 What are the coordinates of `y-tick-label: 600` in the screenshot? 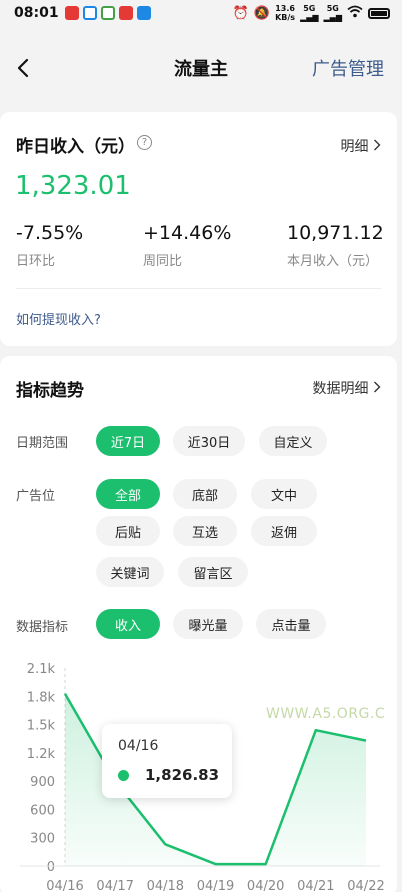 It's located at (42, 810).